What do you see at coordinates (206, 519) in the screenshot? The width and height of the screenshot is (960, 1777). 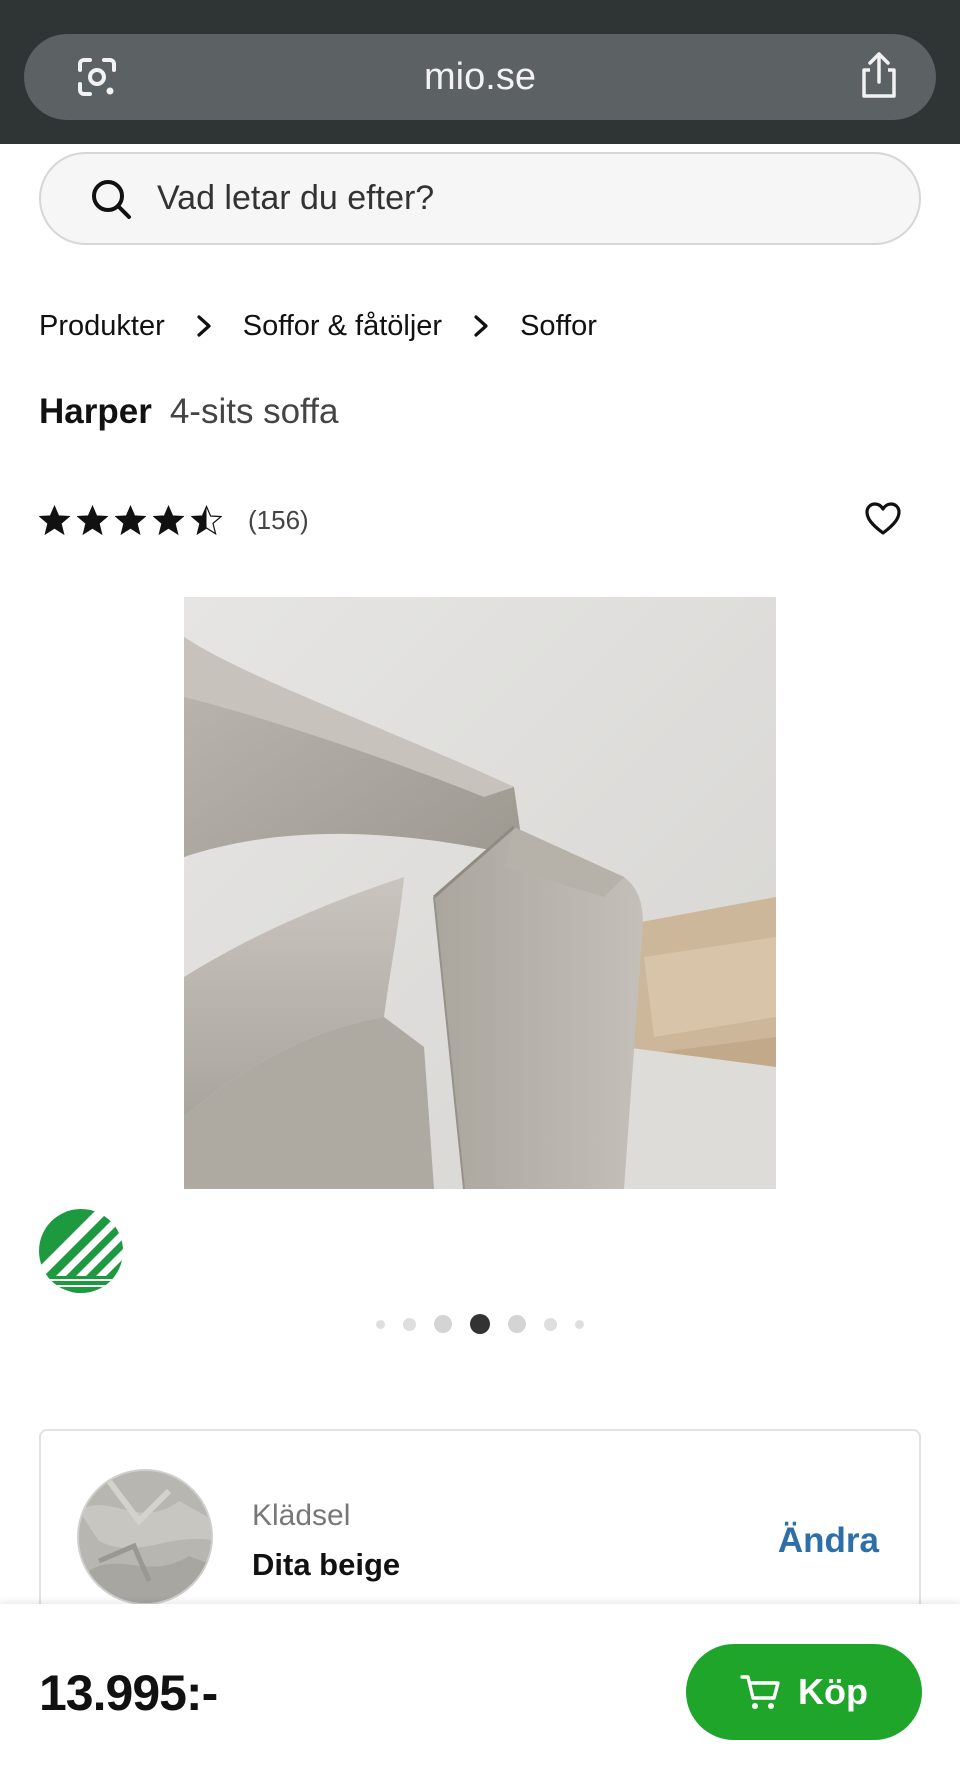 I see `star-half-icon` at bounding box center [206, 519].